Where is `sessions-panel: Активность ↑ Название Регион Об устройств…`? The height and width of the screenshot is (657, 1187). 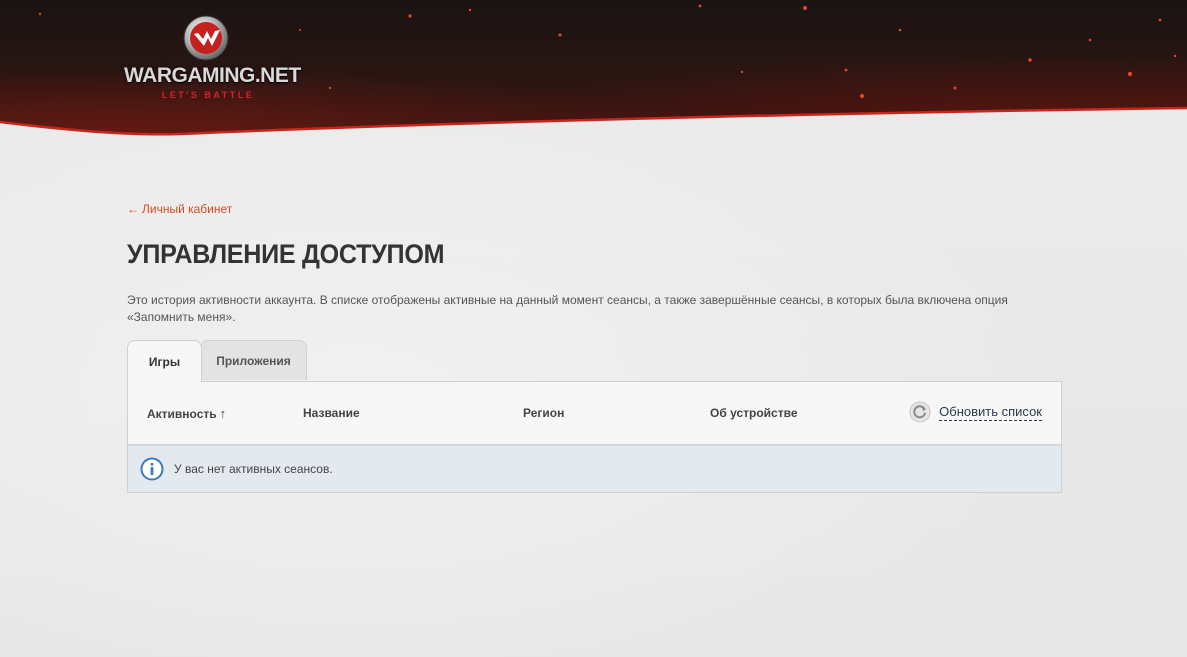 sessions-panel: Активность ↑ Название Регион Об устройств… is located at coordinates (594, 437).